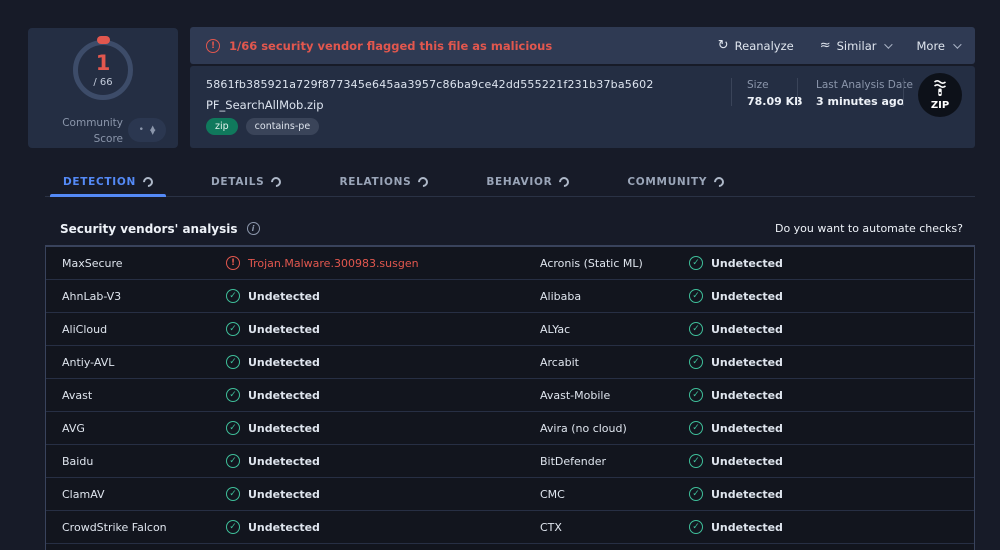  What do you see at coordinates (527, 182) in the screenshot?
I see `tab-behavior: BEHAVIOR` at bounding box center [527, 182].